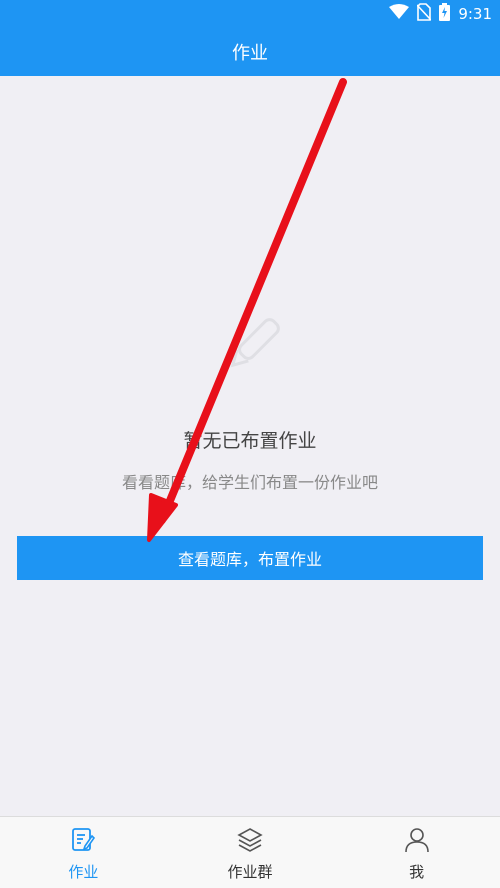 Image resolution: width=500 pixels, height=888 pixels. I want to click on wifi-icon, so click(399, 14).